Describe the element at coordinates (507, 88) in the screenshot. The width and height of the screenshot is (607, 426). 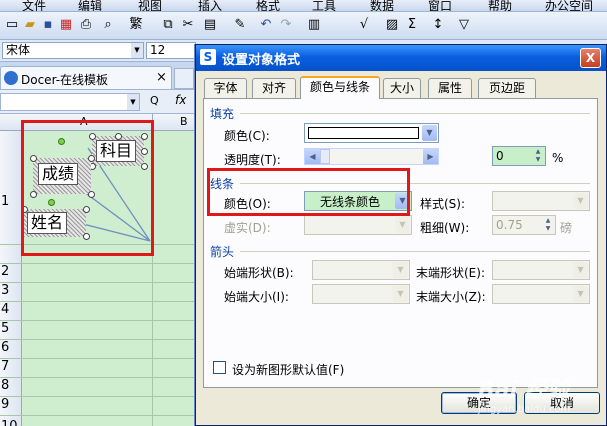
I see `tab-margins: 页边距` at that location.